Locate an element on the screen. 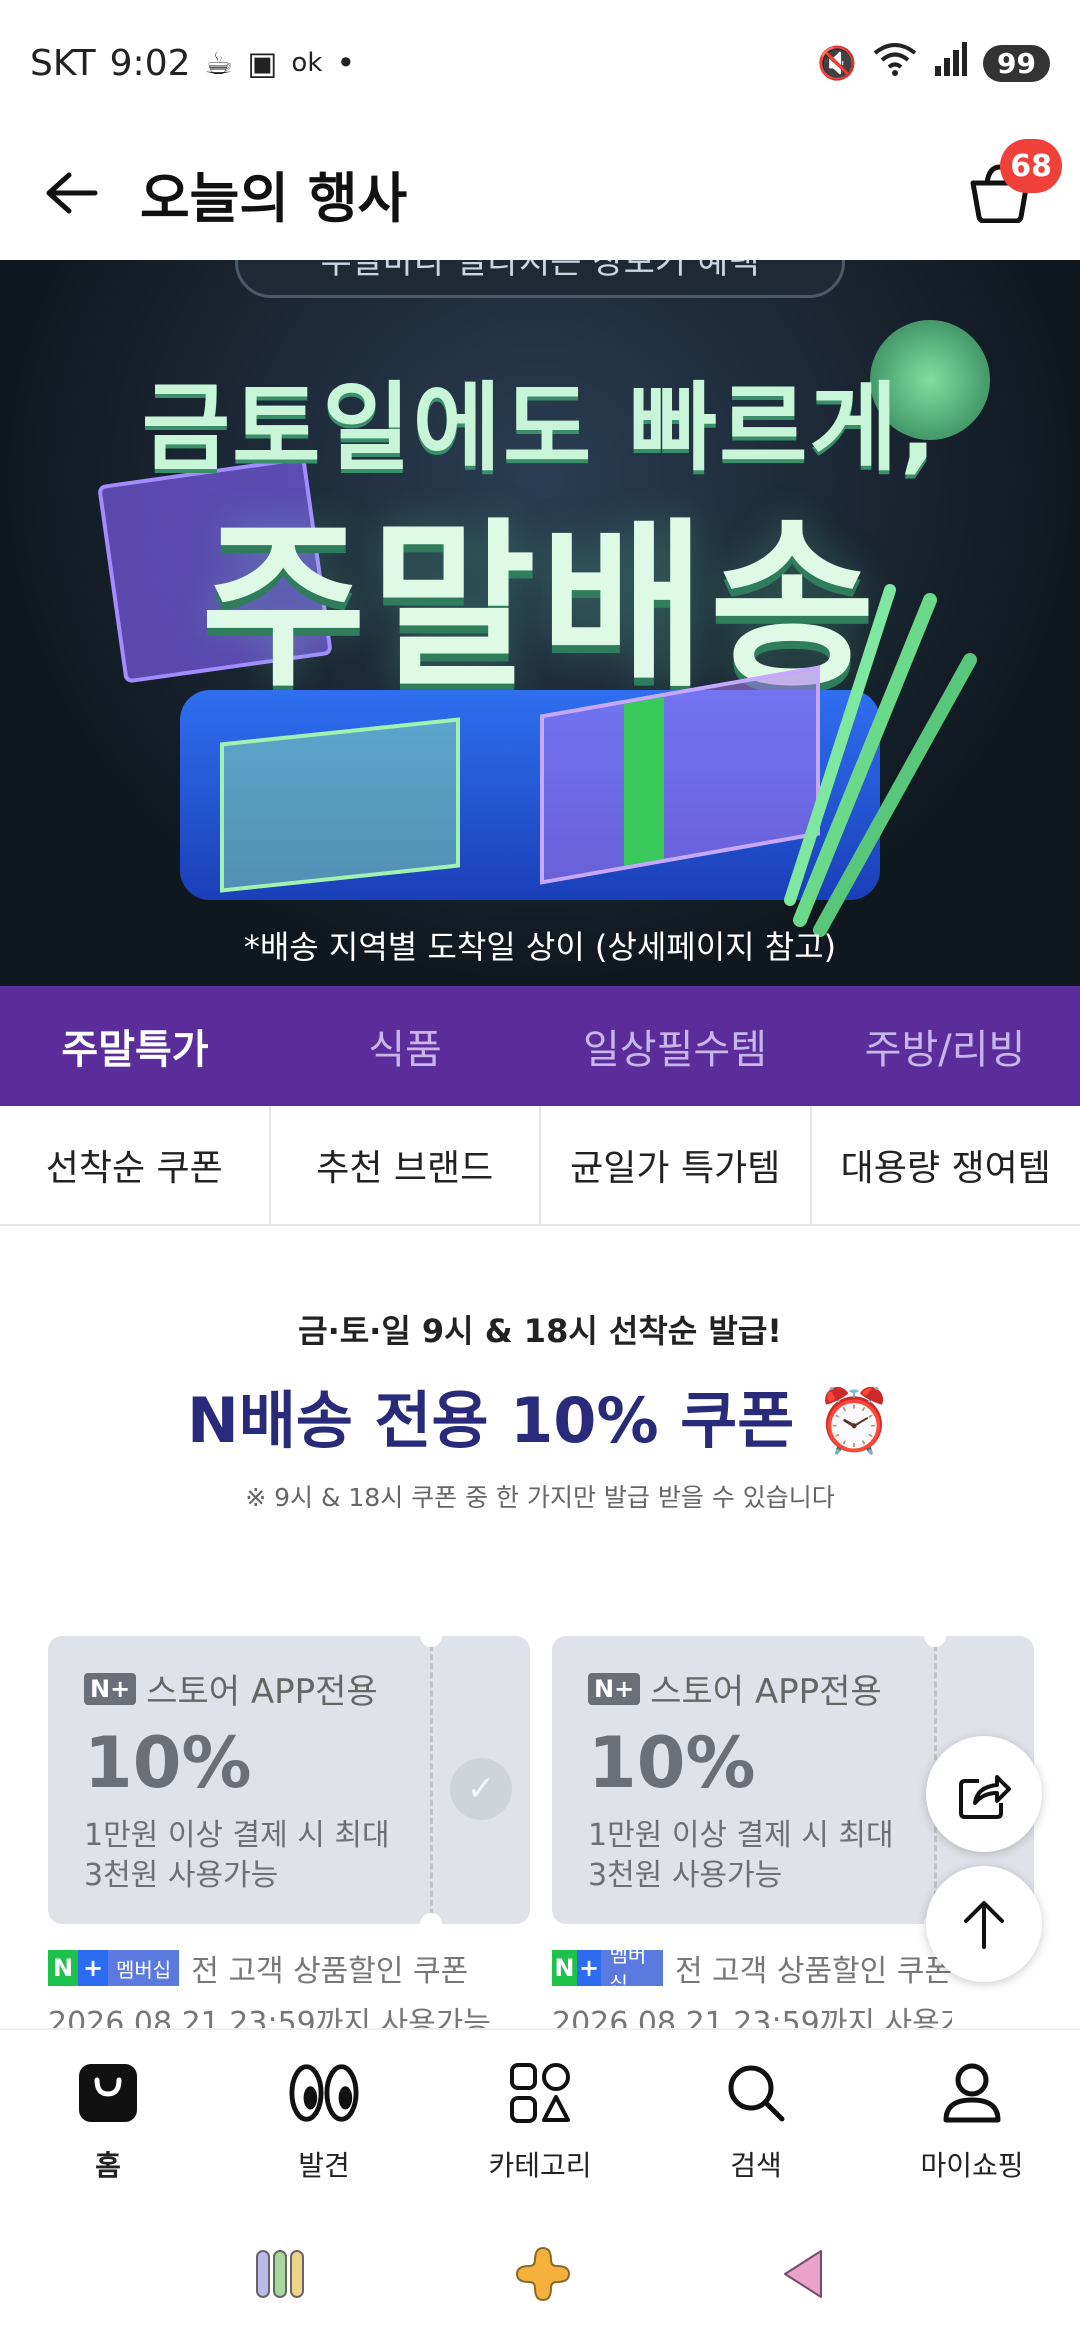 The height and width of the screenshot is (2340, 1080). person-icon is located at coordinates (972, 2093).